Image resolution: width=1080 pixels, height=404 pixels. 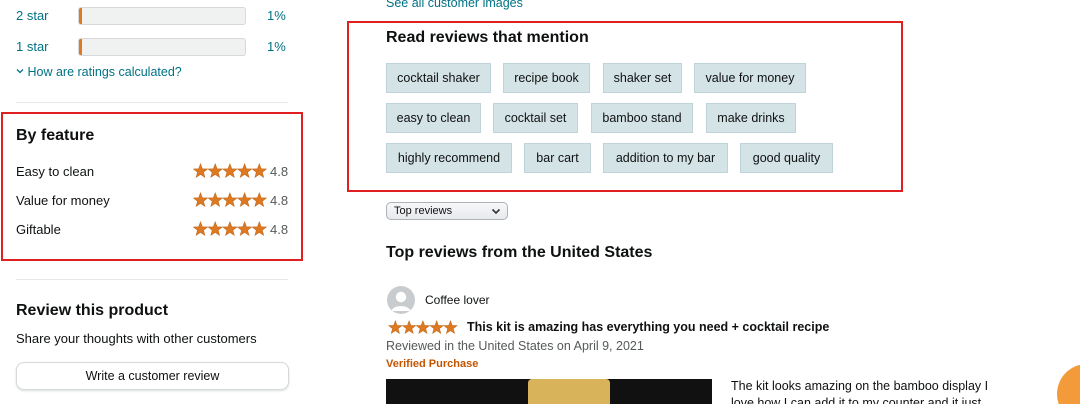 I want to click on avatar, so click(x=401, y=300).